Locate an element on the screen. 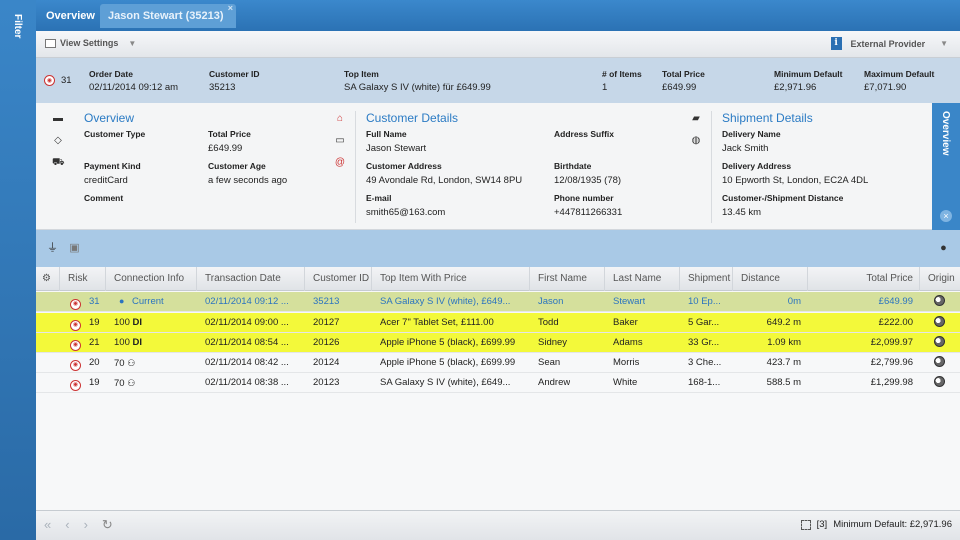 The height and width of the screenshot is (540, 960). column-customer-id: Customer ID is located at coordinates (338, 279).